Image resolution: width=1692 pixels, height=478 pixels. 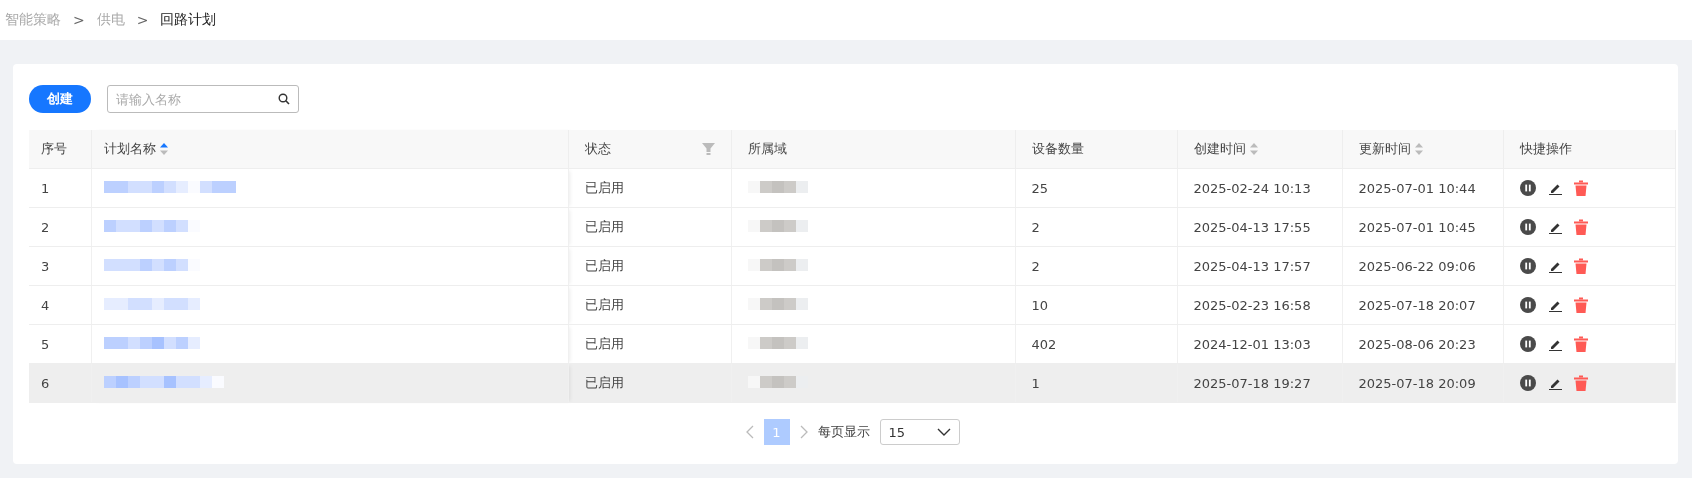 I want to click on table-cell: 5, so click(x=60, y=344).